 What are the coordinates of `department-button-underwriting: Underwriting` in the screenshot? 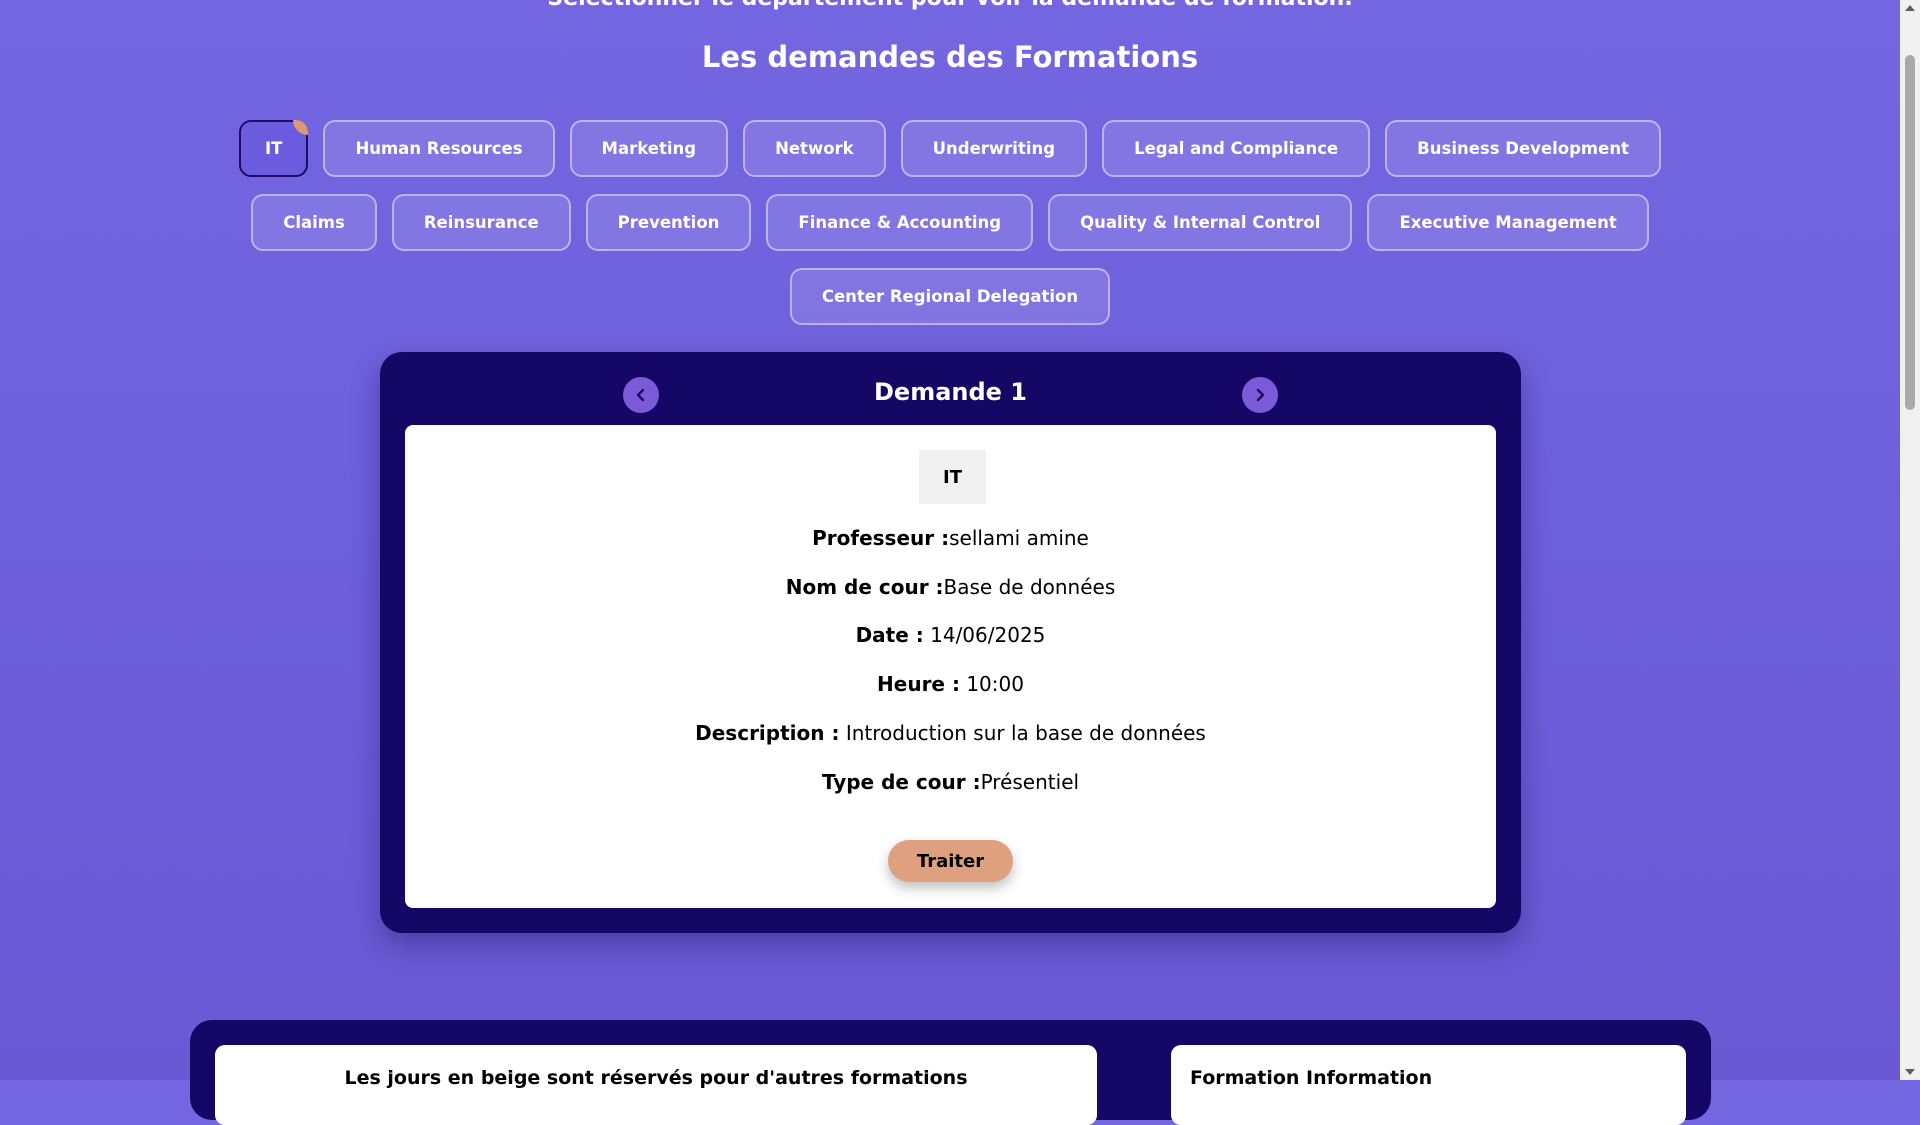 It's located at (994, 148).